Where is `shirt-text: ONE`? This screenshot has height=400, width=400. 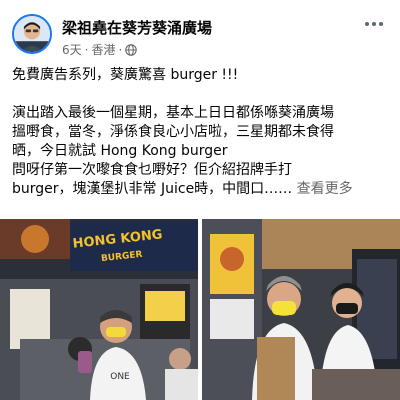 shirt-text: ONE is located at coordinates (120, 377).